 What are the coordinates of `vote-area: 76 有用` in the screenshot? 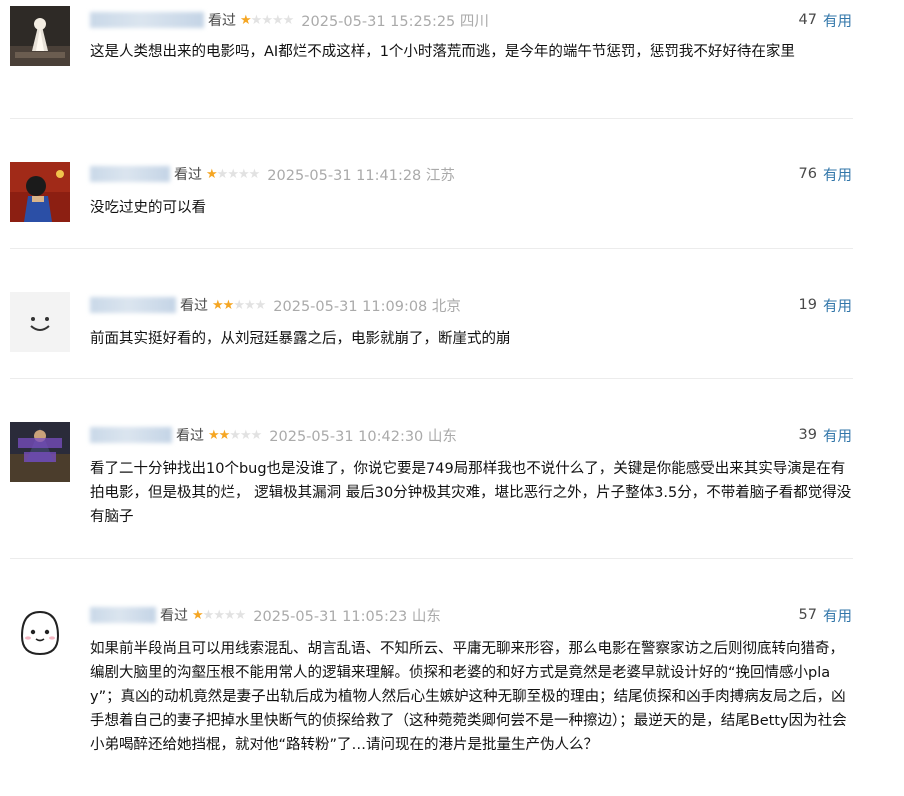 It's located at (825, 174).